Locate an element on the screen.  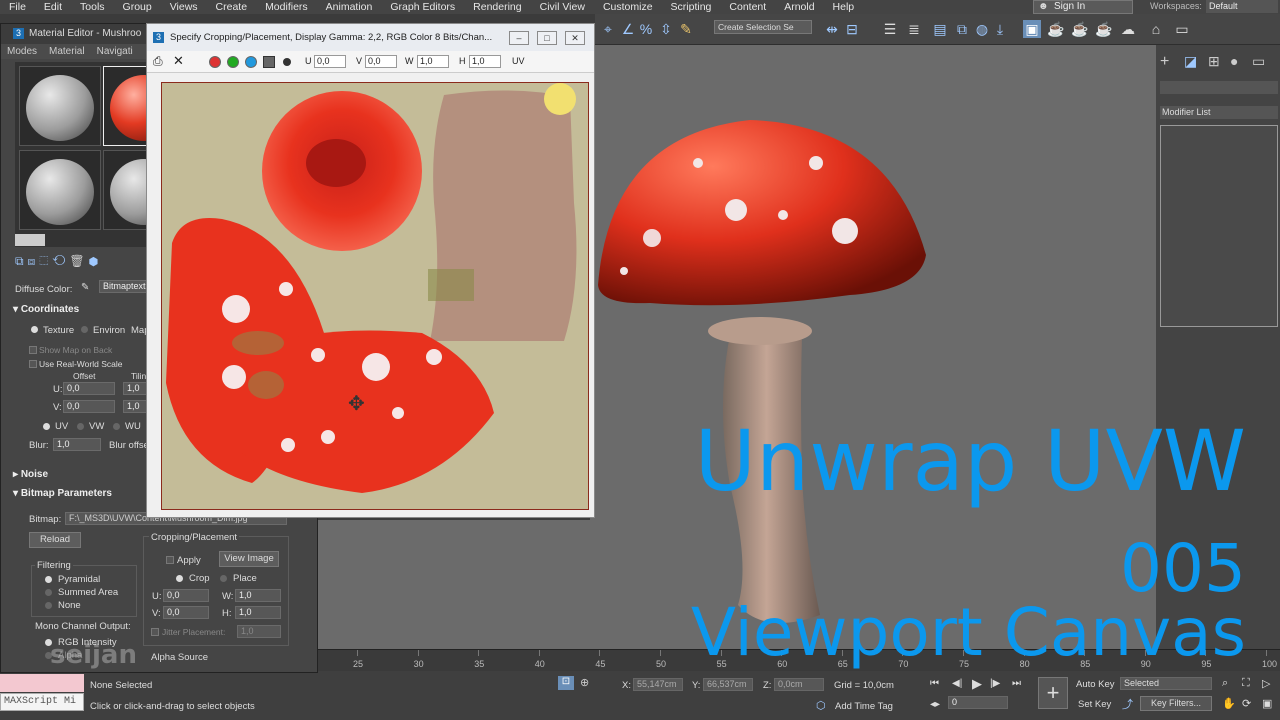
time-tag-icon: ⬡ is located at coordinates (821, 705).